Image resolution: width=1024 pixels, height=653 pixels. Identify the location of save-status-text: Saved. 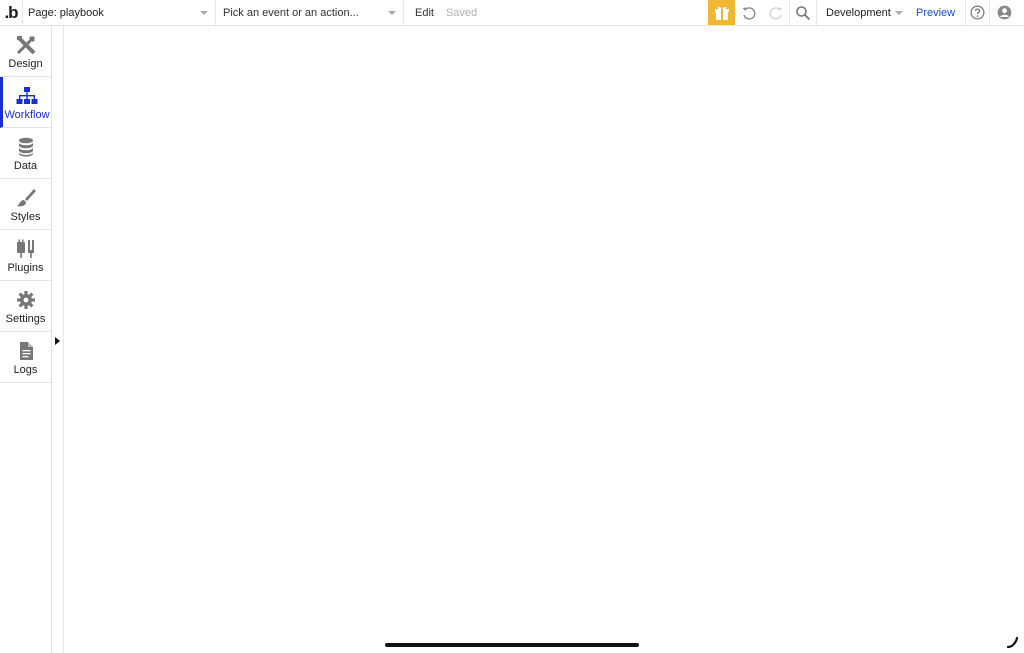
(461, 12).